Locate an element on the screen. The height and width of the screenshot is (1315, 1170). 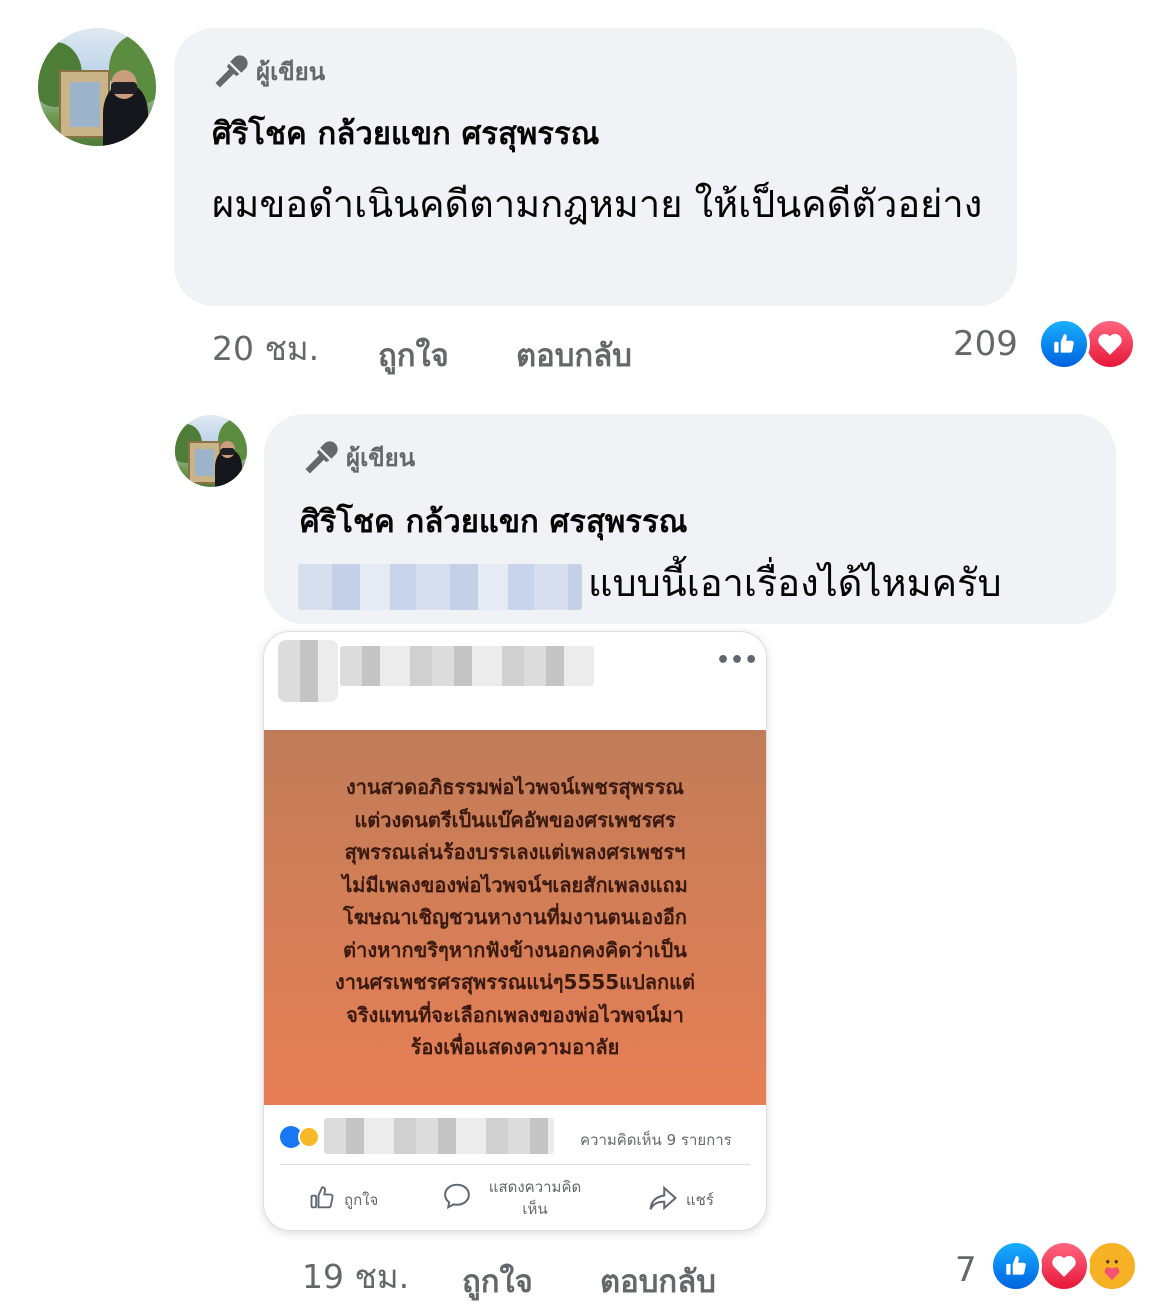
reaction-count: 209 is located at coordinates (985, 344).